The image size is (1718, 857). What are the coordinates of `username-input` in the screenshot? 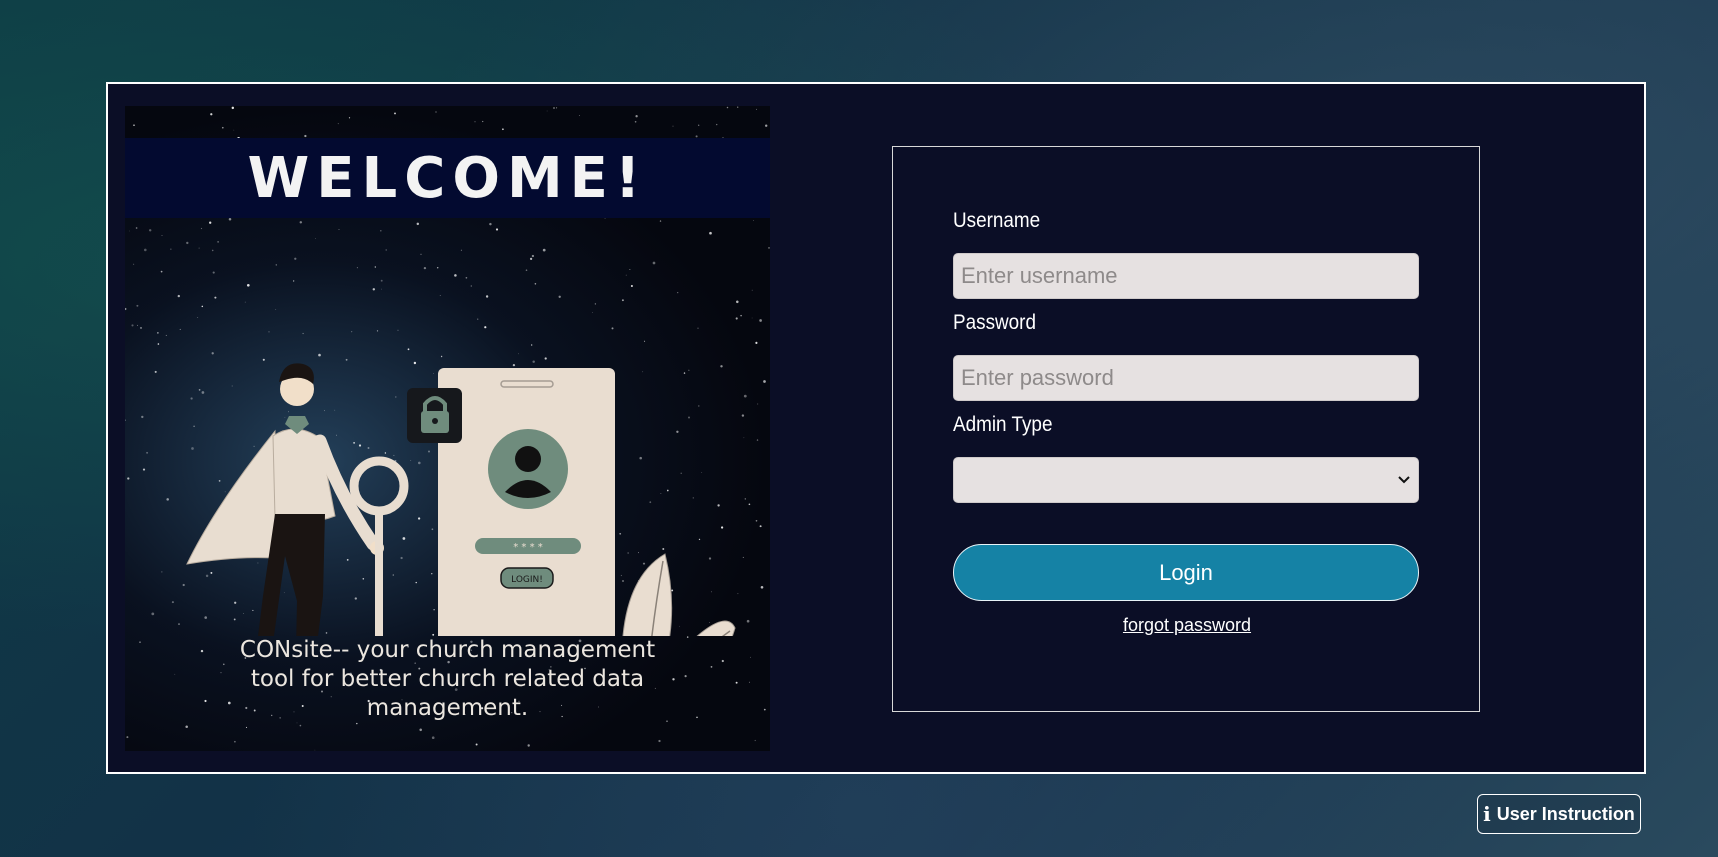 It's located at (1186, 276).